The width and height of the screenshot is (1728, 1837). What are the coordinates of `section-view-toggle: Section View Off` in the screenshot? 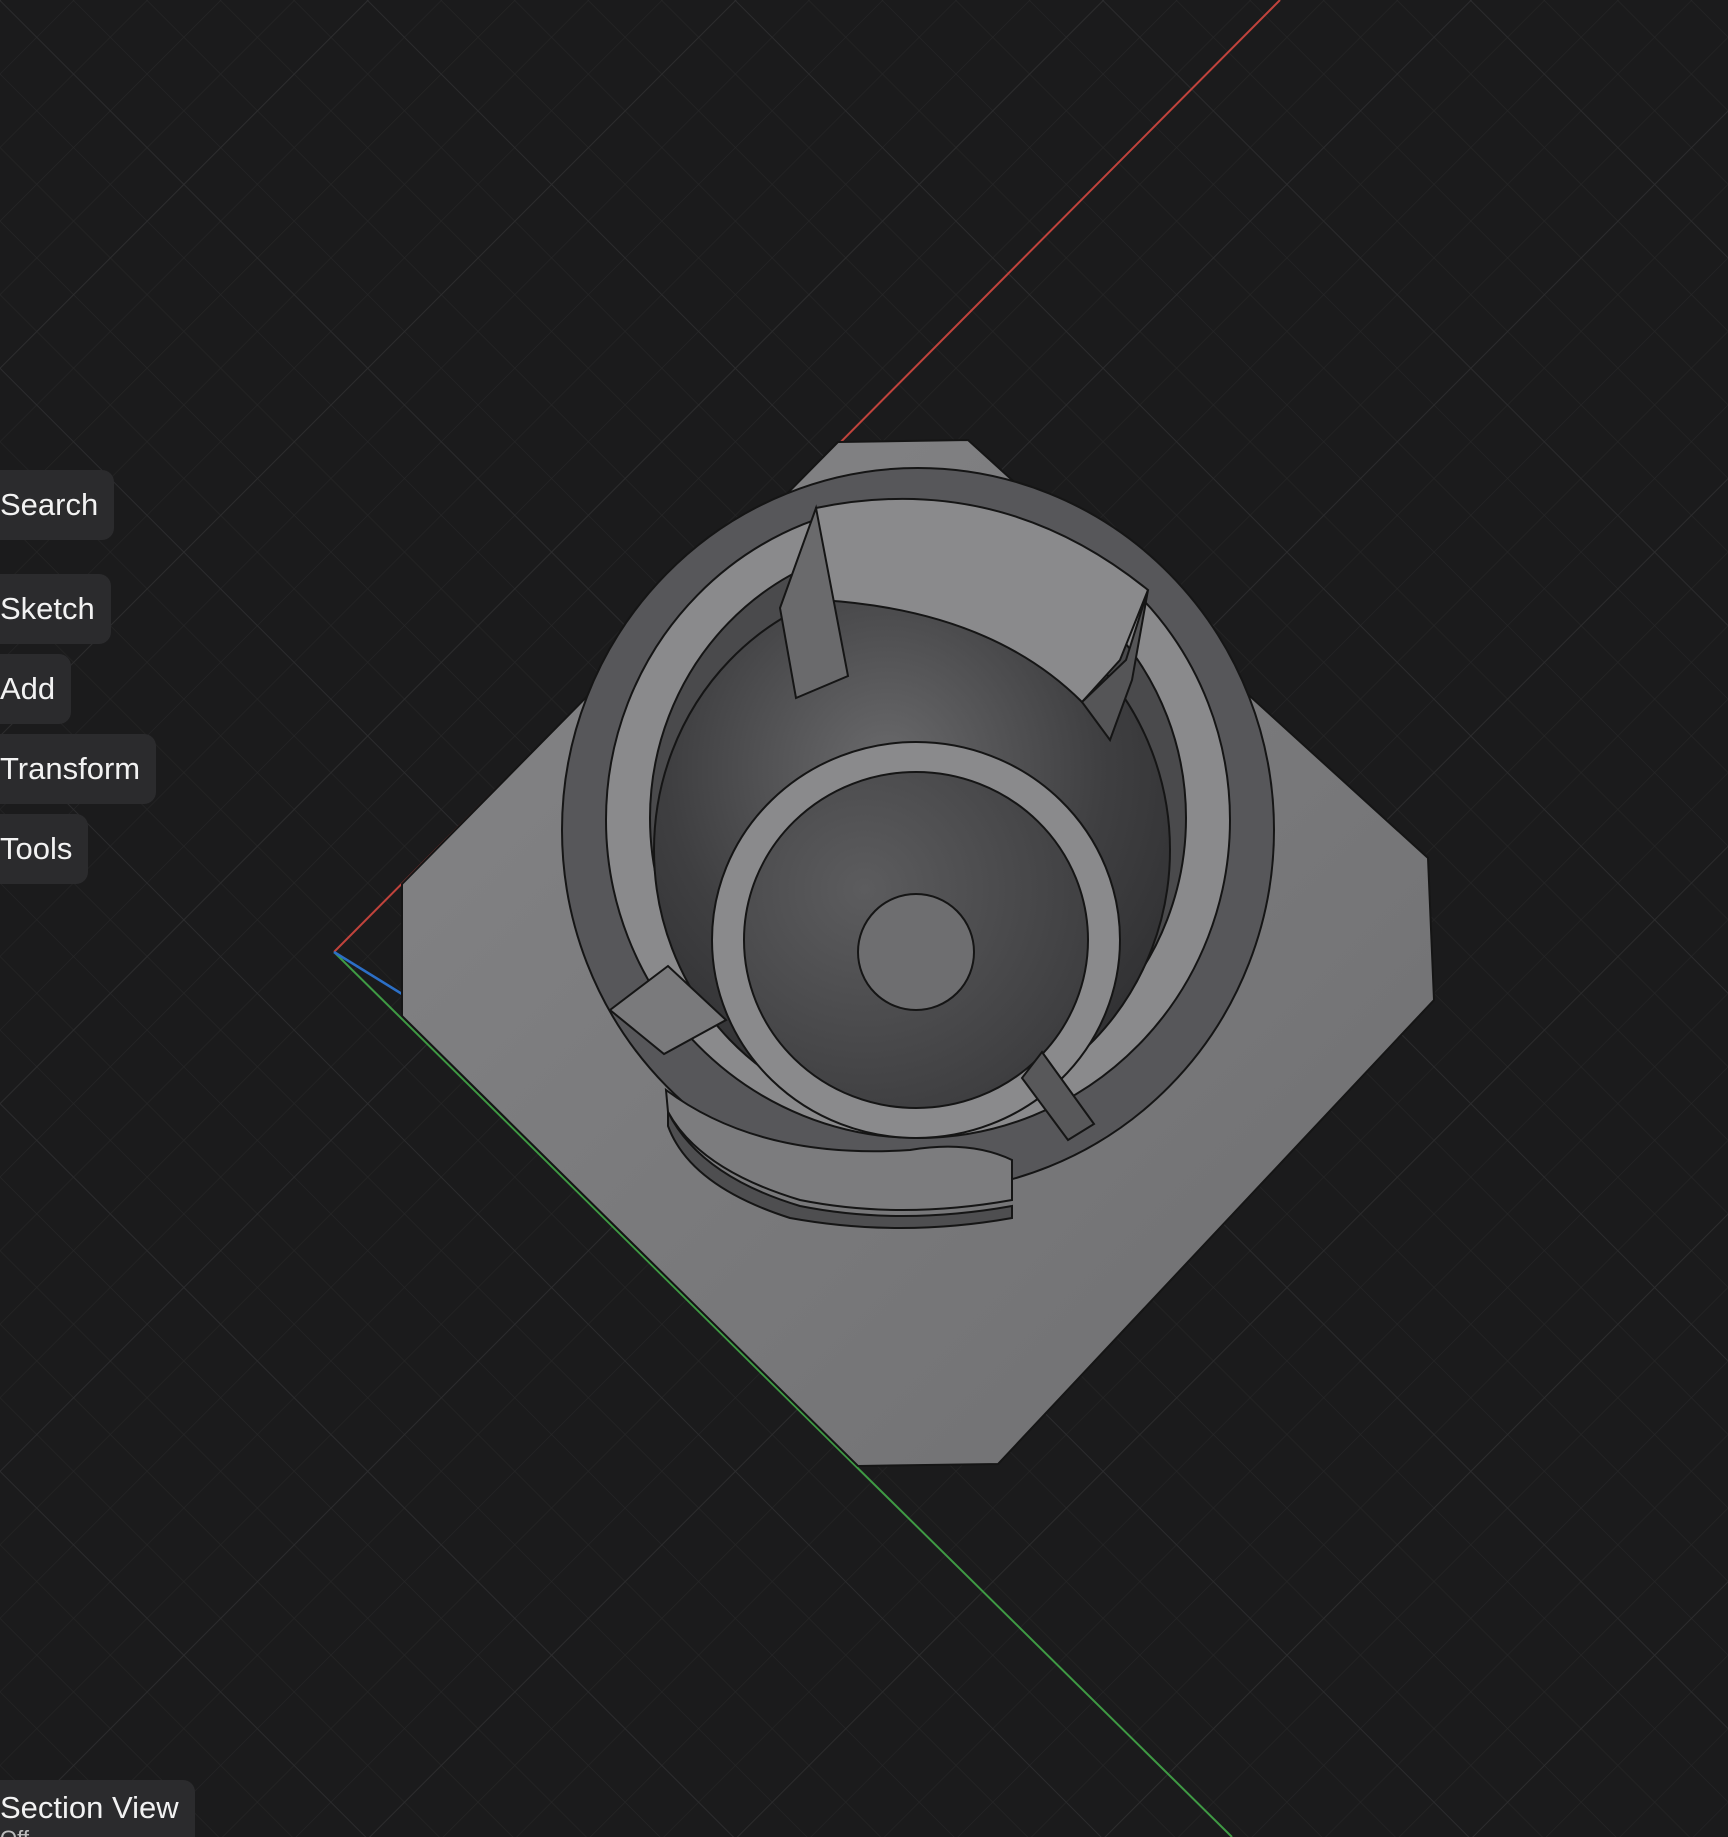 It's located at (97, 1808).